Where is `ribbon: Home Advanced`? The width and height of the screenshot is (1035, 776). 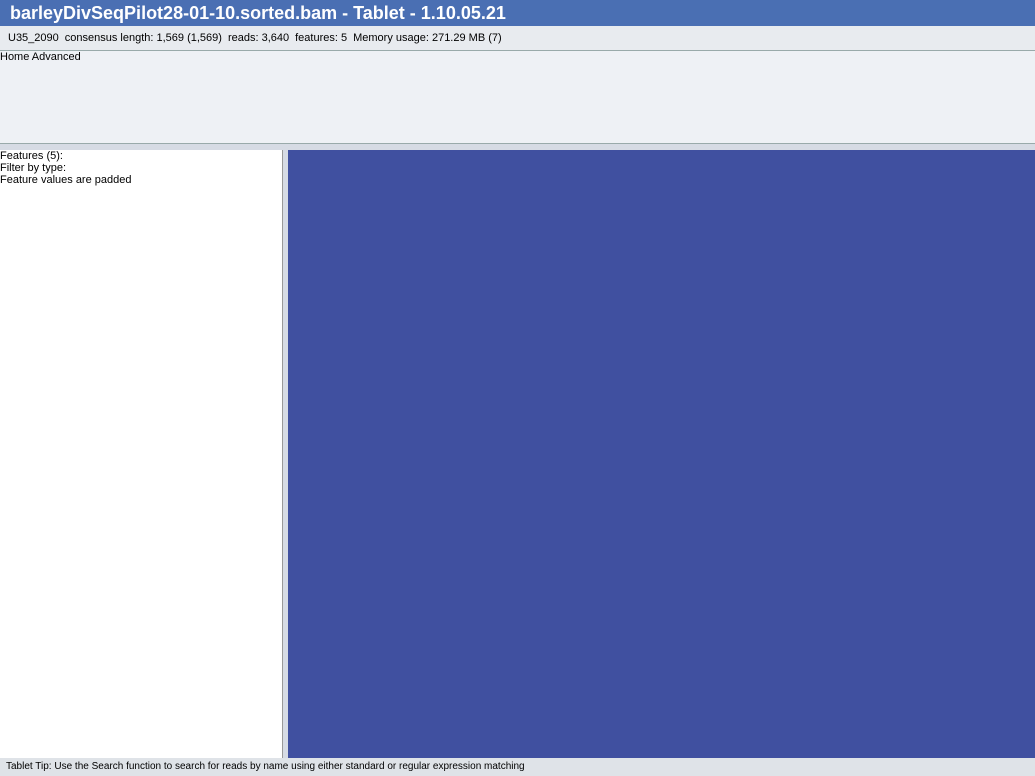 ribbon: Home Advanced is located at coordinates (517, 97).